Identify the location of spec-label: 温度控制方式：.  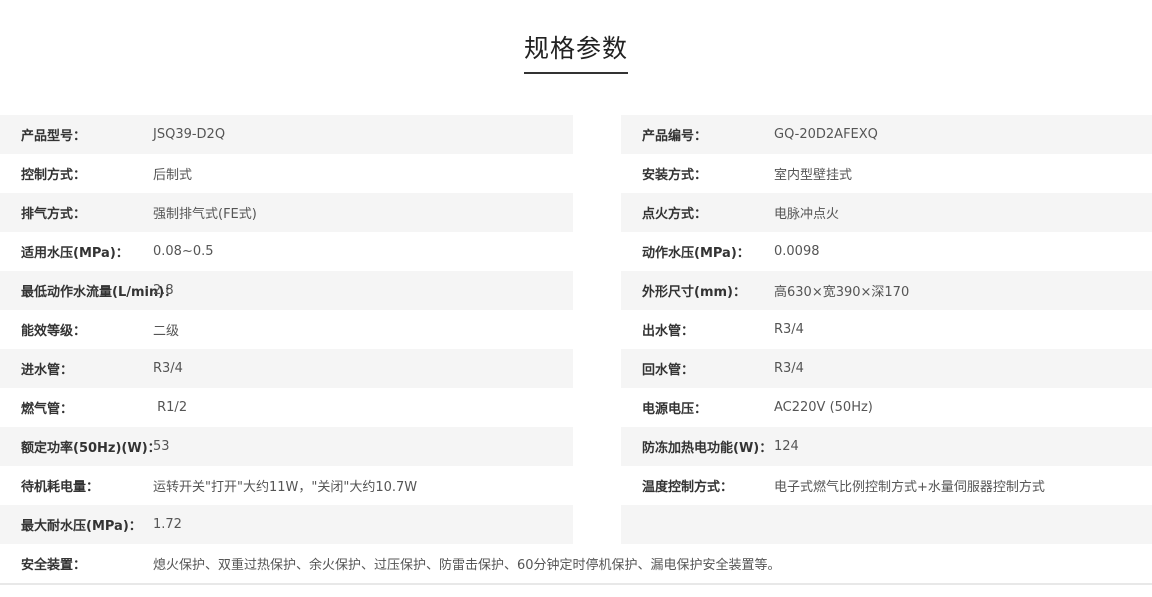
(688, 487).